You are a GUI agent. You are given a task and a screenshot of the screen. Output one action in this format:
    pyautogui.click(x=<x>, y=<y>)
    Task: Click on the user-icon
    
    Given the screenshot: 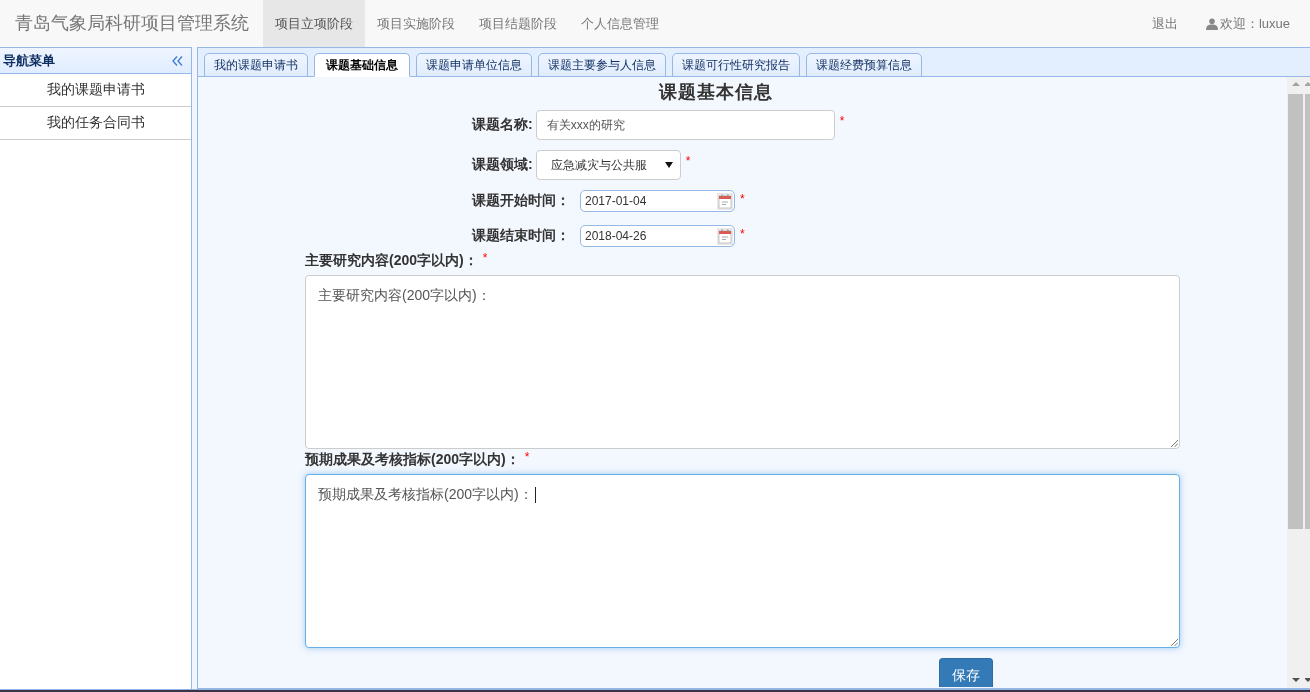 What is the action you would take?
    pyautogui.click(x=1211, y=23)
    